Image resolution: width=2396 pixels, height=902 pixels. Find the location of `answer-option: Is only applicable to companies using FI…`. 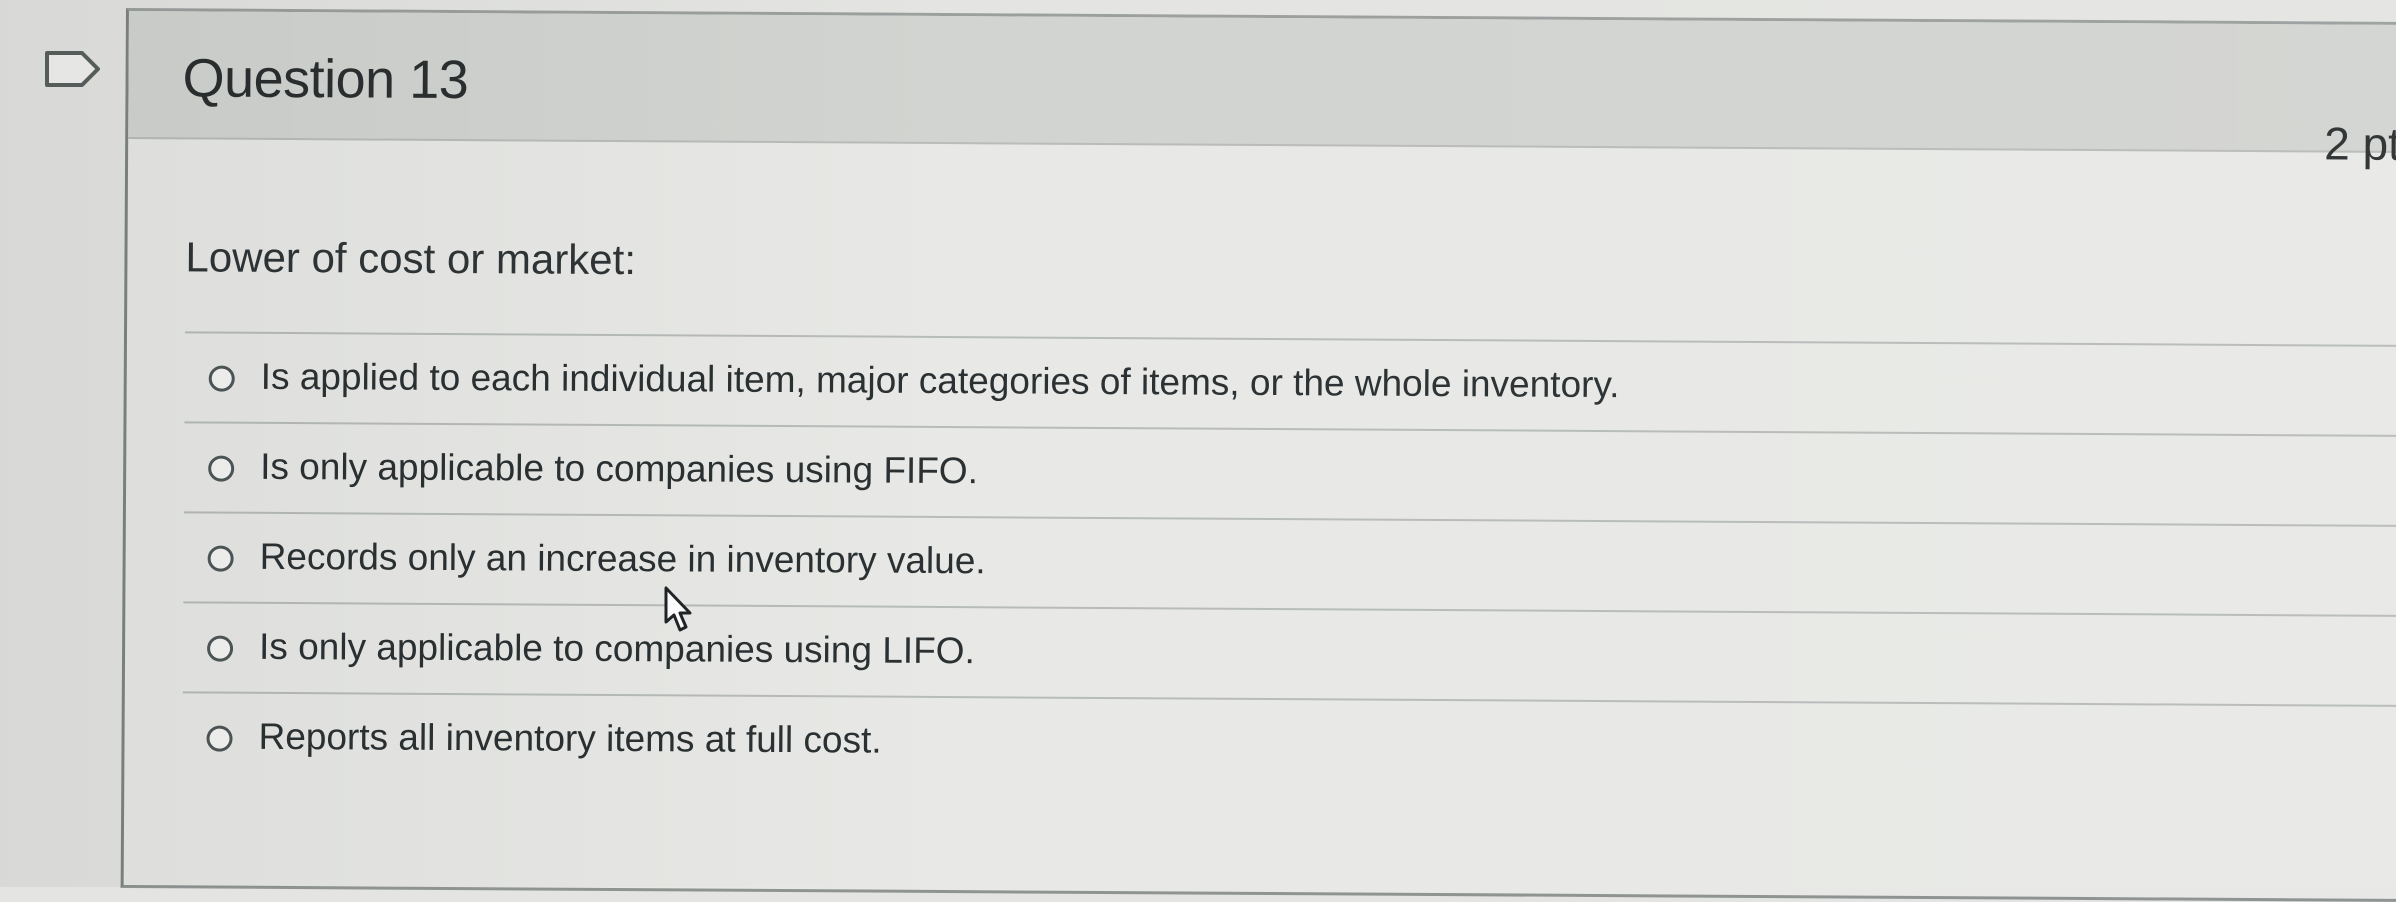

answer-option: Is only applicable to companies using FI… is located at coordinates (1289, 473).